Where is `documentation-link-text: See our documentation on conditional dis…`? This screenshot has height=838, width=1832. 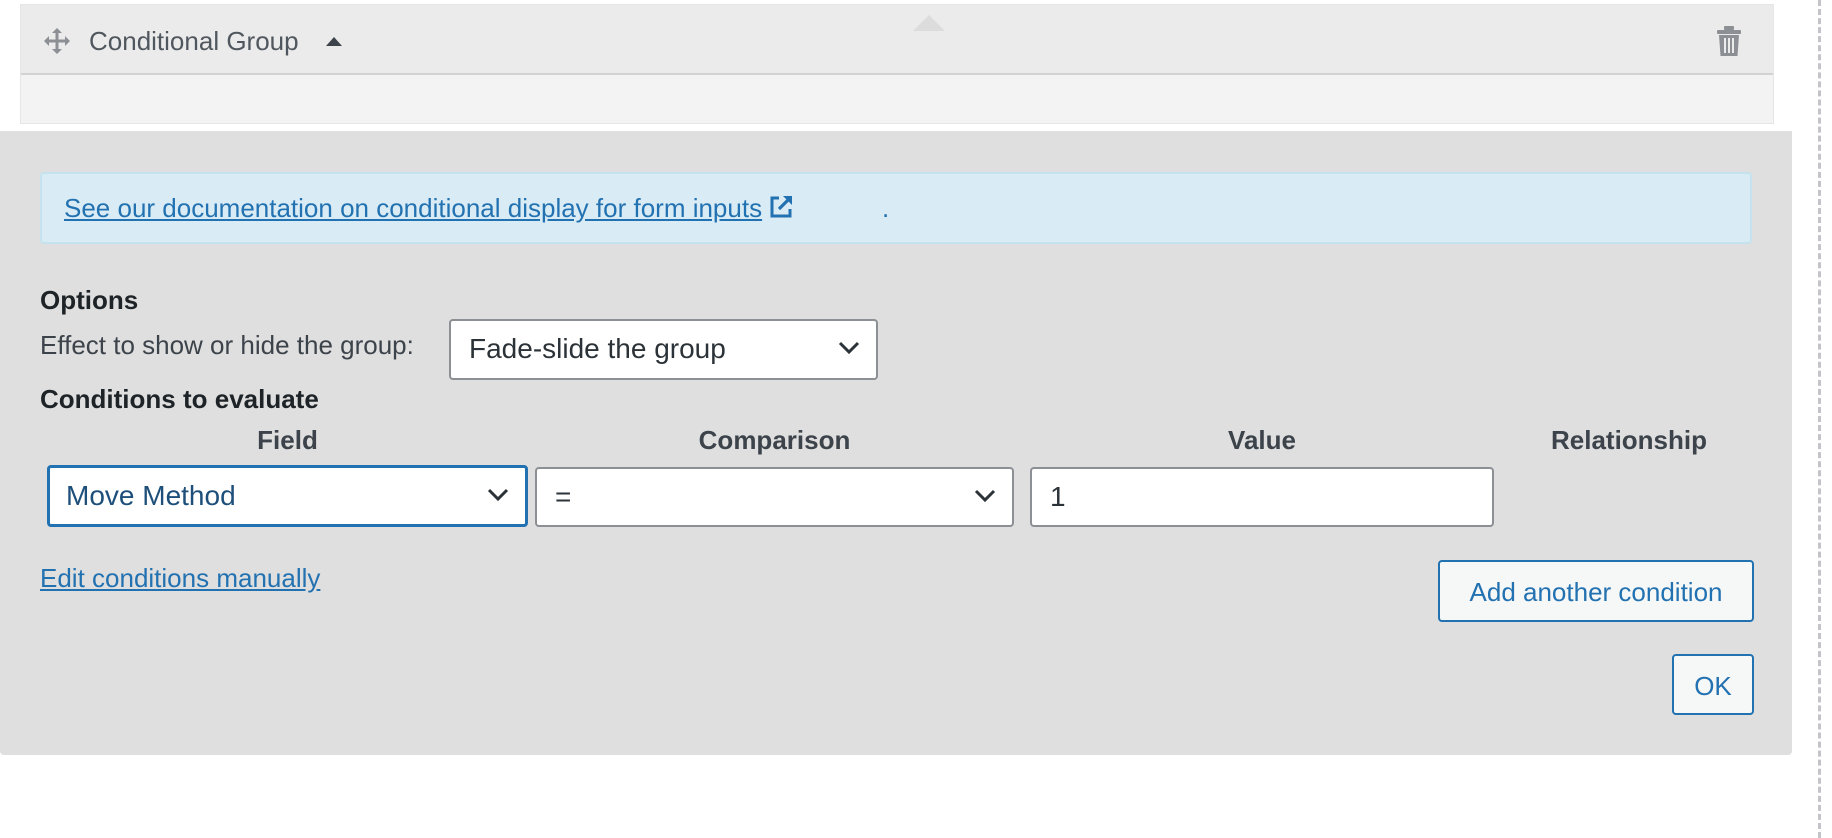
documentation-link-text: See our documentation on conditional dis… is located at coordinates (413, 208).